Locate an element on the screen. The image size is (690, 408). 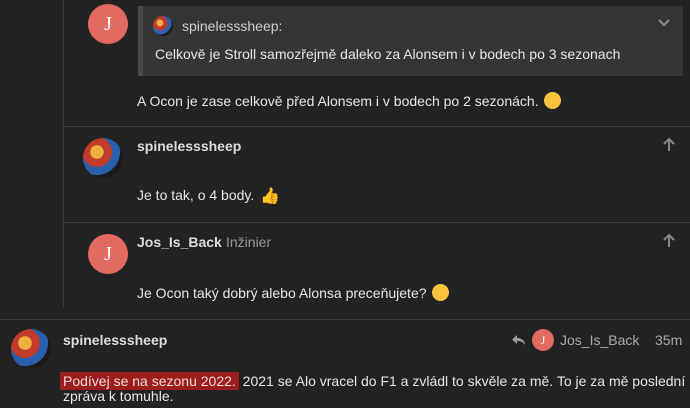
quote-header: spinelesssheep: is located at coordinates (217, 26).